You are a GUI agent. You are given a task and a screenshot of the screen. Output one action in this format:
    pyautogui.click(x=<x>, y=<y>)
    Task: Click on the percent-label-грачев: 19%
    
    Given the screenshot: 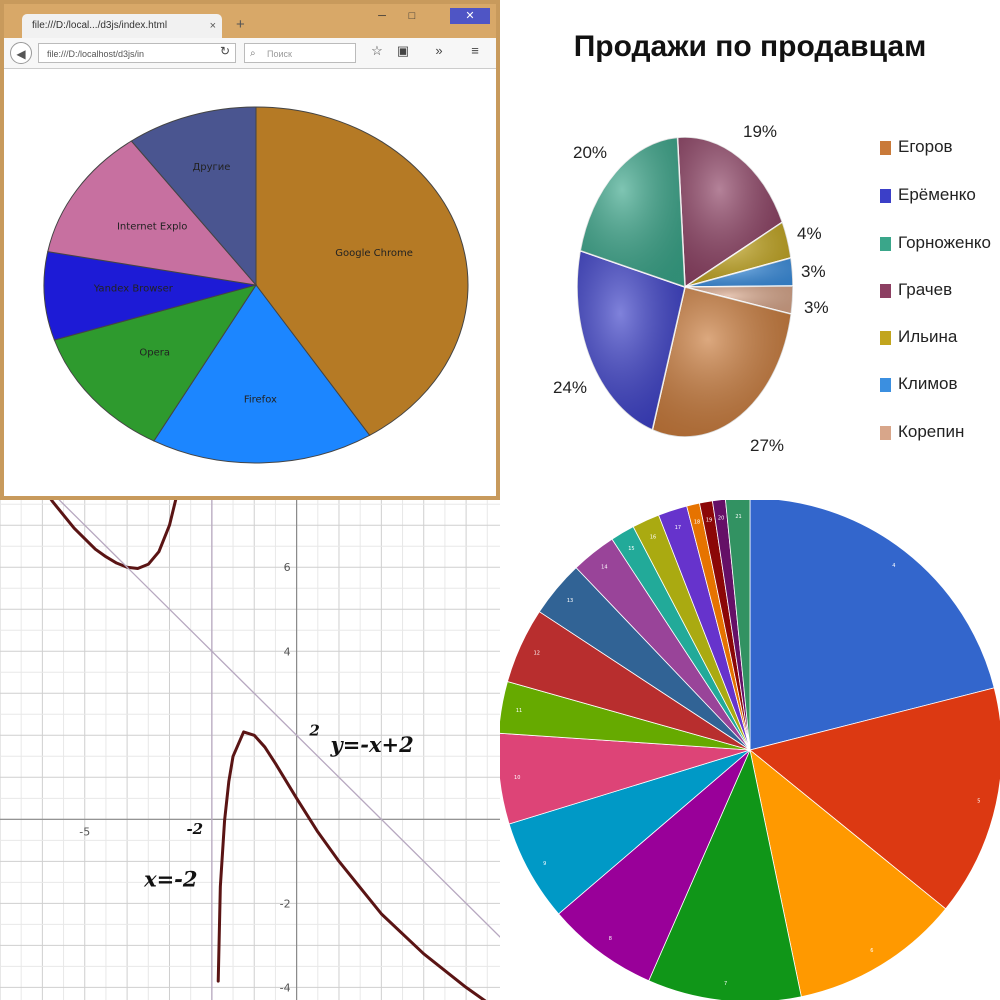 What is the action you would take?
    pyautogui.click(x=760, y=131)
    